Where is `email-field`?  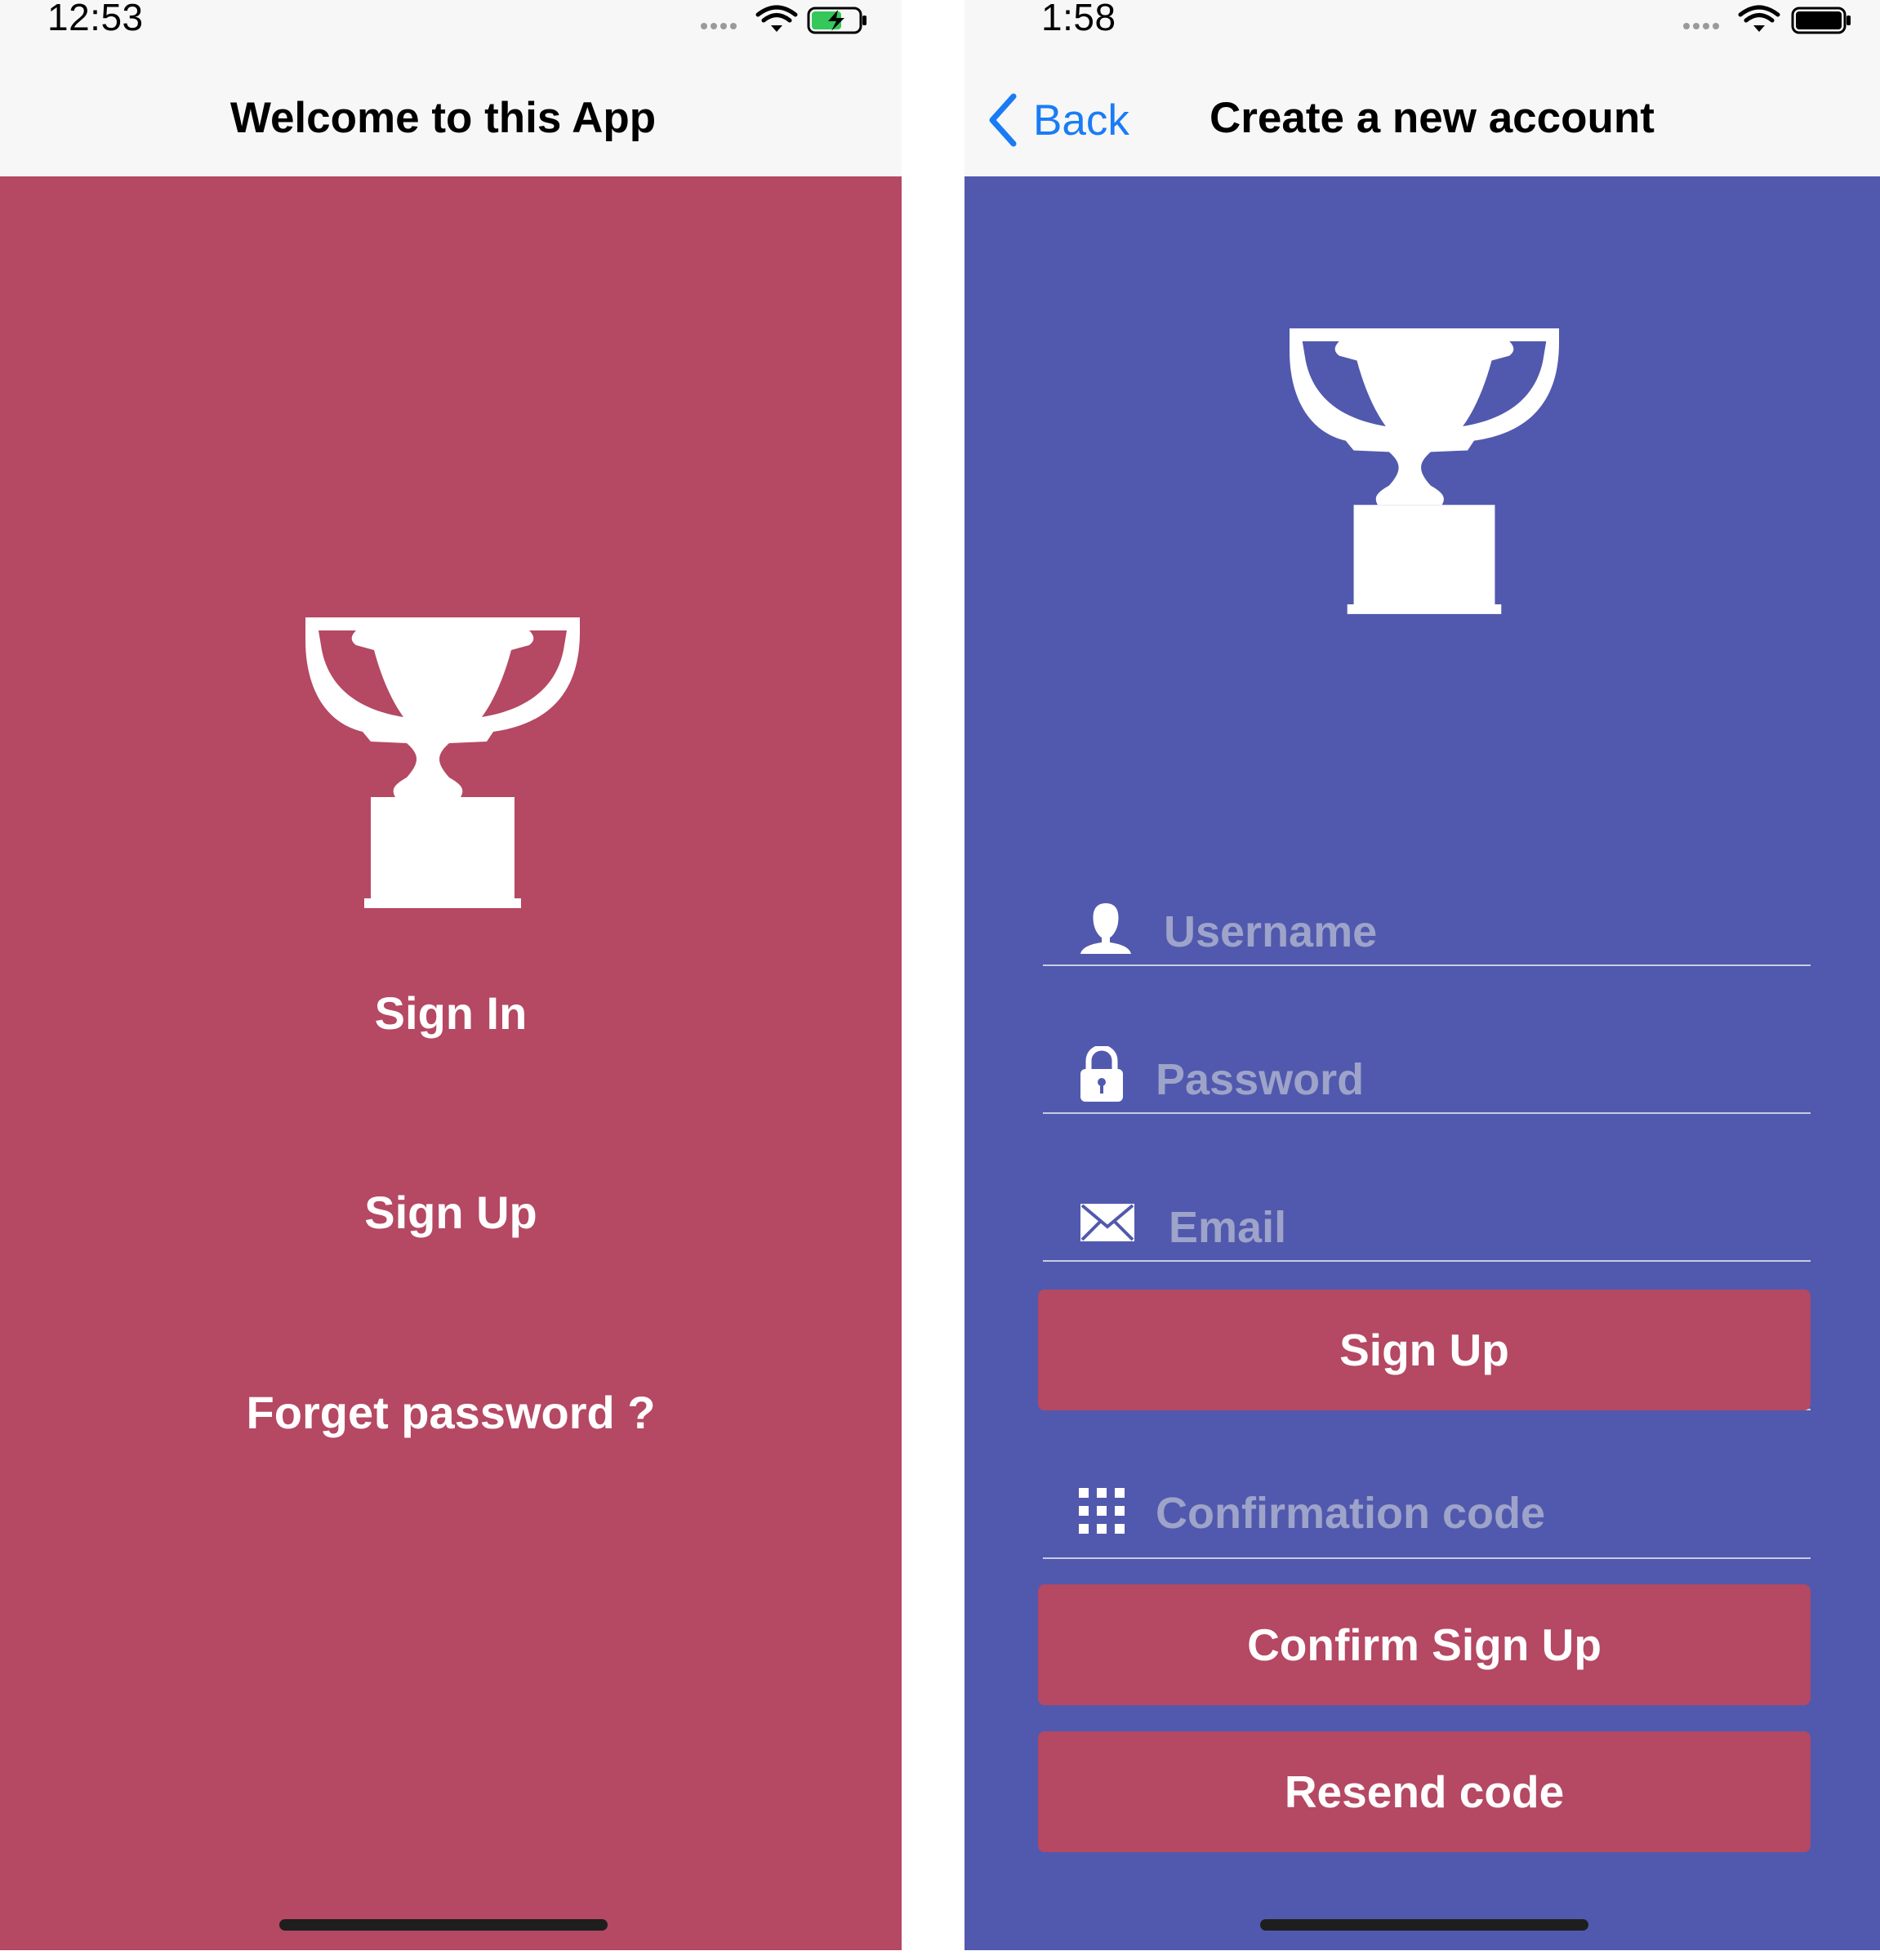
email-field is located at coordinates (1427, 1188).